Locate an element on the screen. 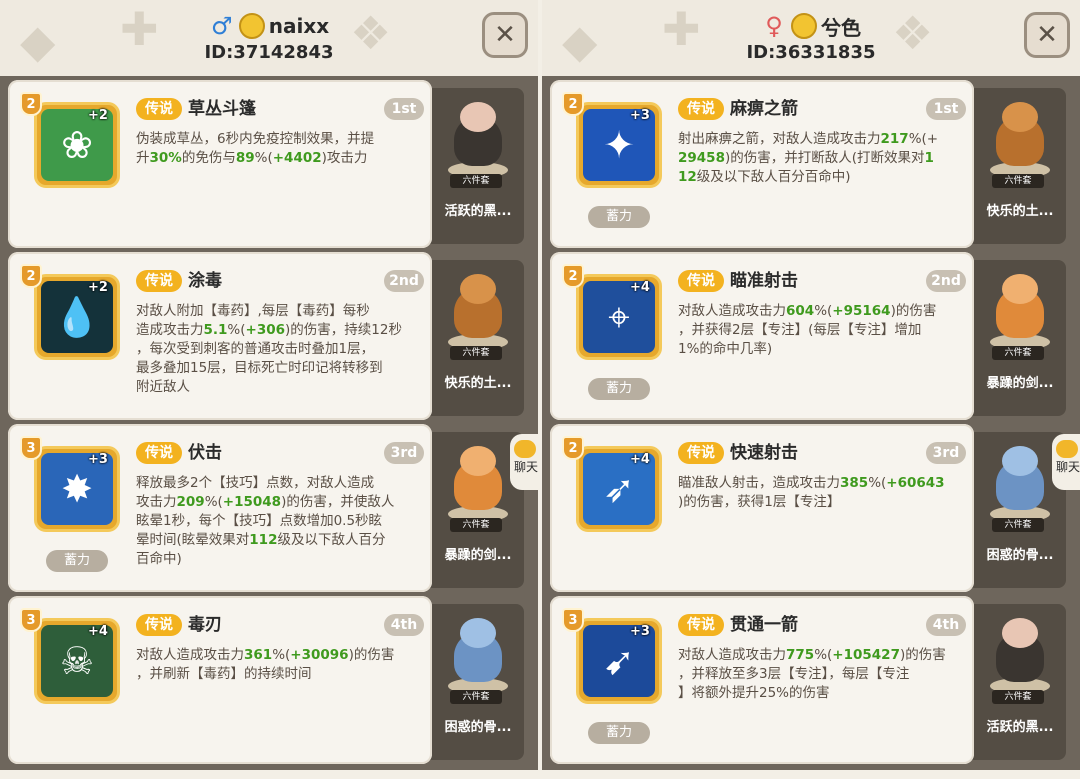  skill-name: 快速射击 is located at coordinates (764, 453).